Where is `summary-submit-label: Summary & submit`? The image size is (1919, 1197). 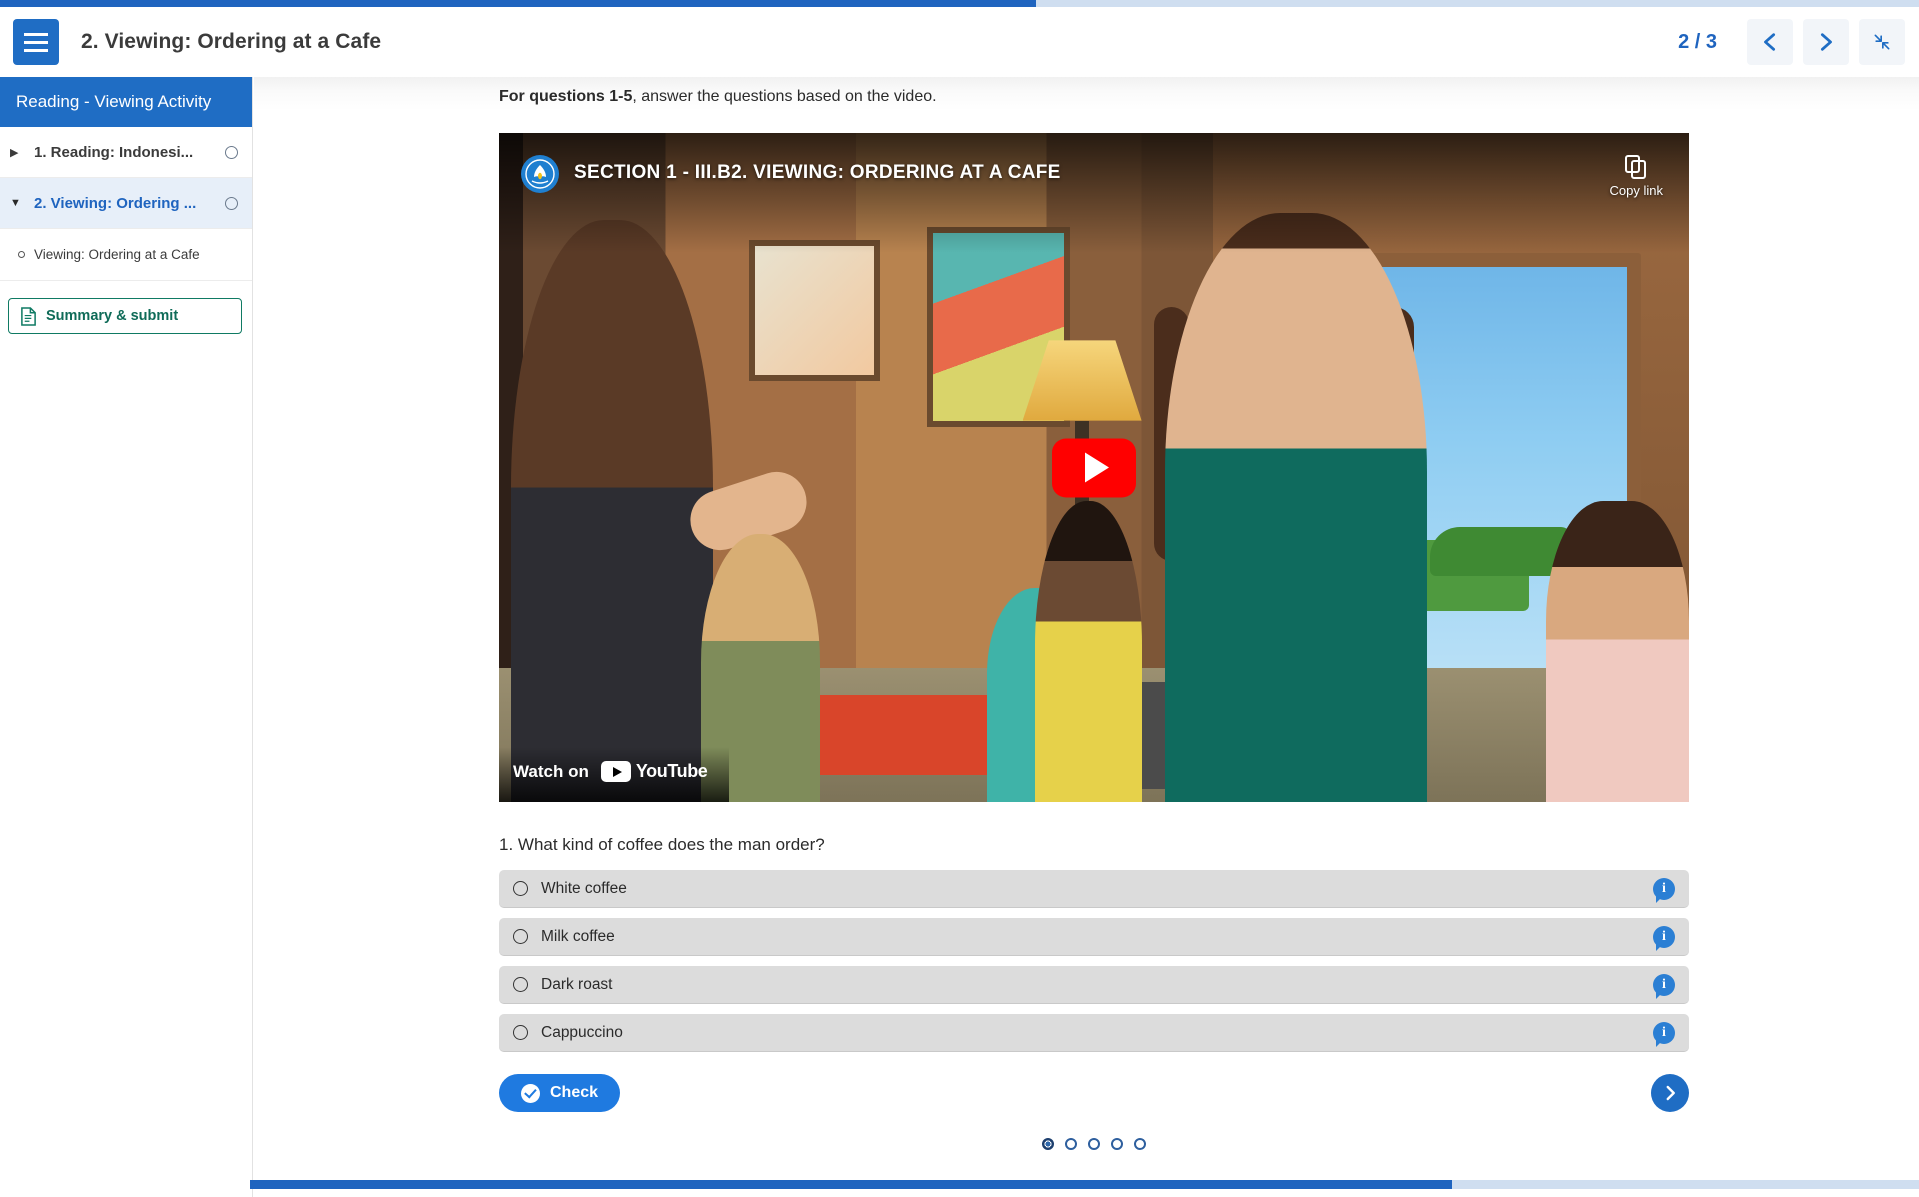
summary-submit-label: Summary & submit is located at coordinates (112, 316).